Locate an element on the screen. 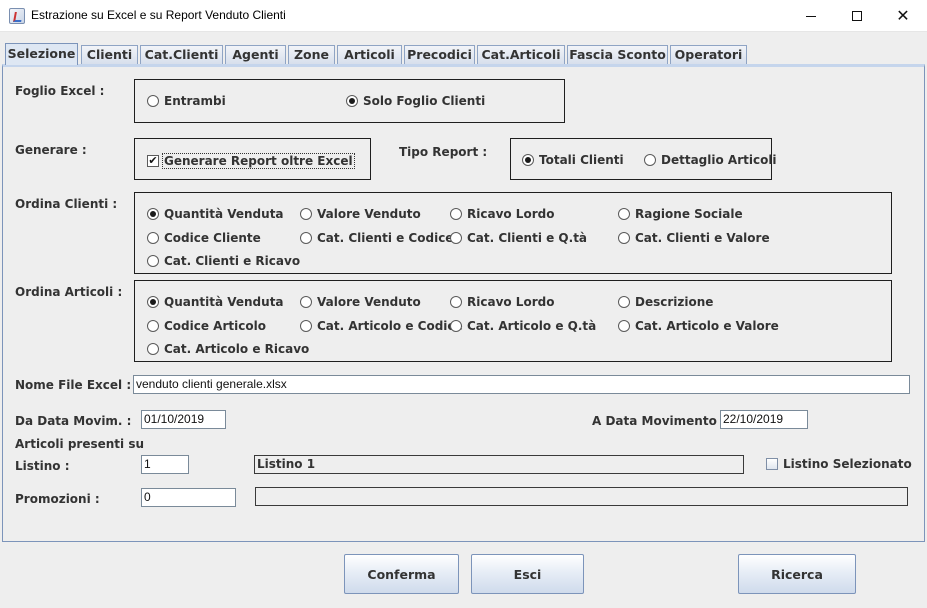  checkbox-listino-selezionato: Listino Selezionato is located at coordinates (839, 464).